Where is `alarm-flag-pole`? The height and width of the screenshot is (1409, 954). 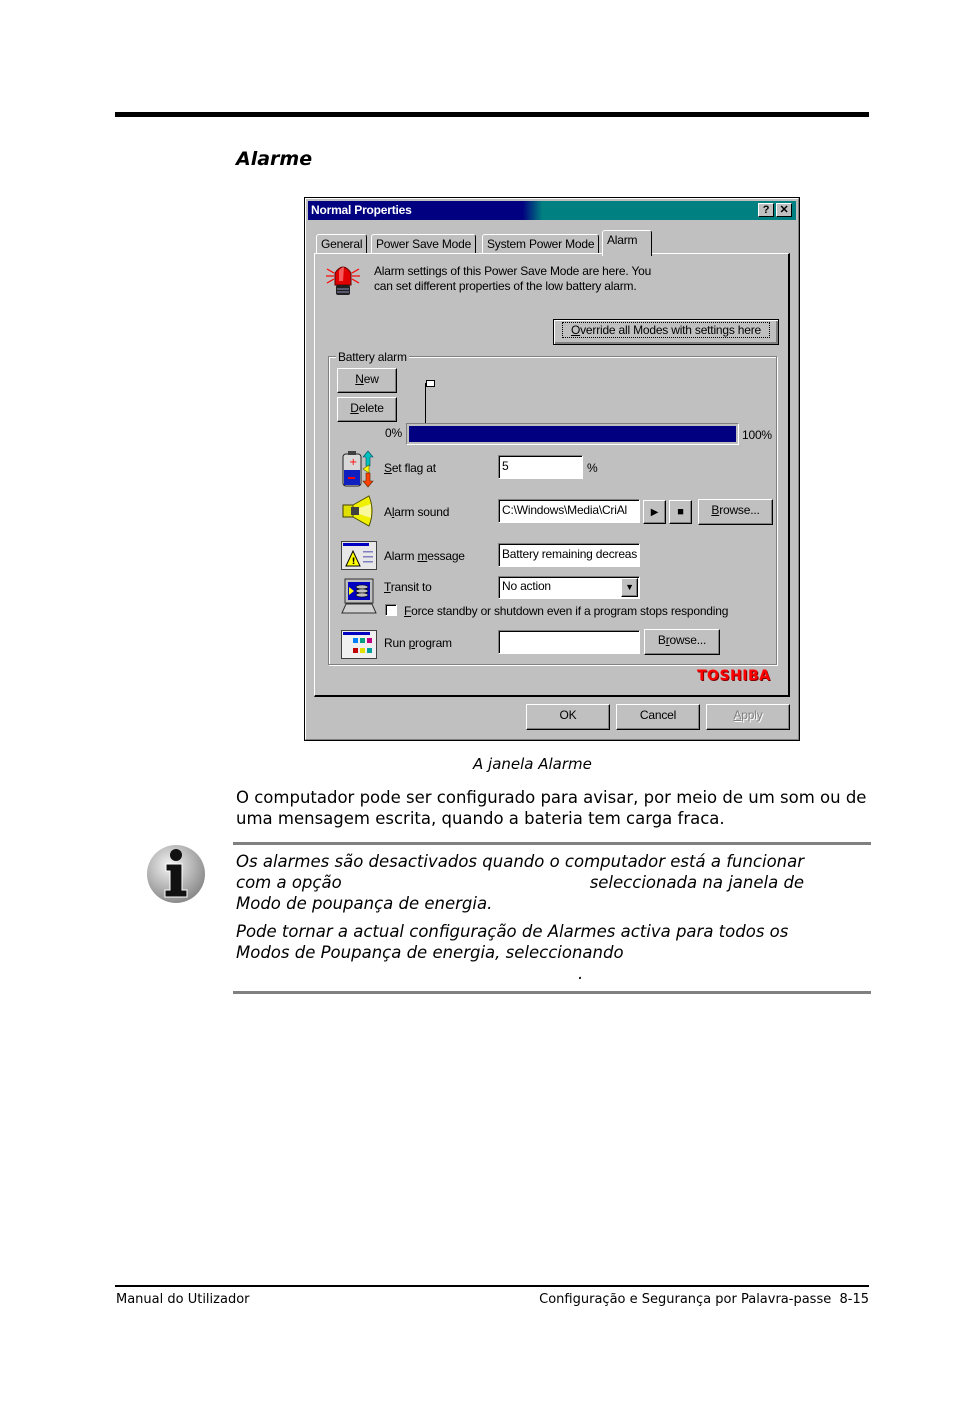 alarm-flag-pole is located at coordinates (426, 403).